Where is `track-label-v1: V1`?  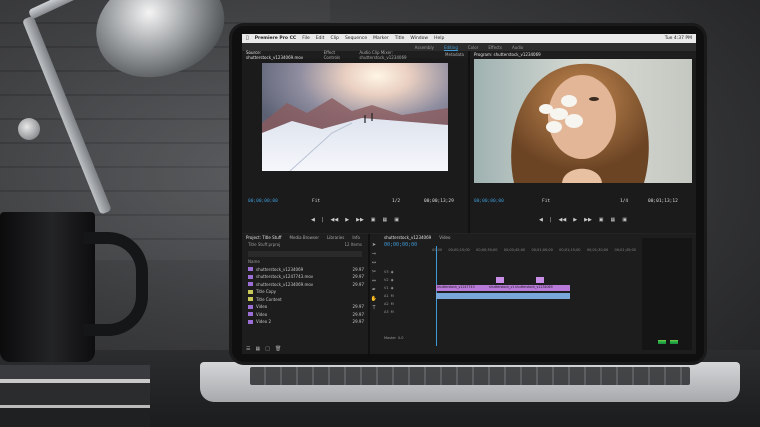
track-label-v1: V1 is located at coordinates (386, 288).